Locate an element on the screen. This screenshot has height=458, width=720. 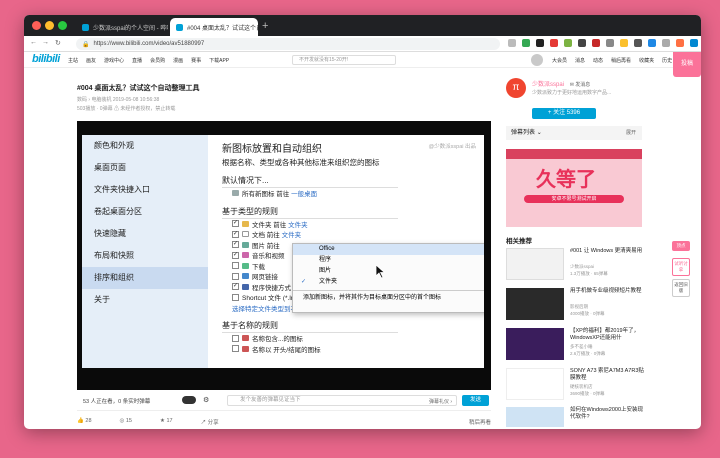
nav-item: 游戏中心 is located at coordinates (114, 60).